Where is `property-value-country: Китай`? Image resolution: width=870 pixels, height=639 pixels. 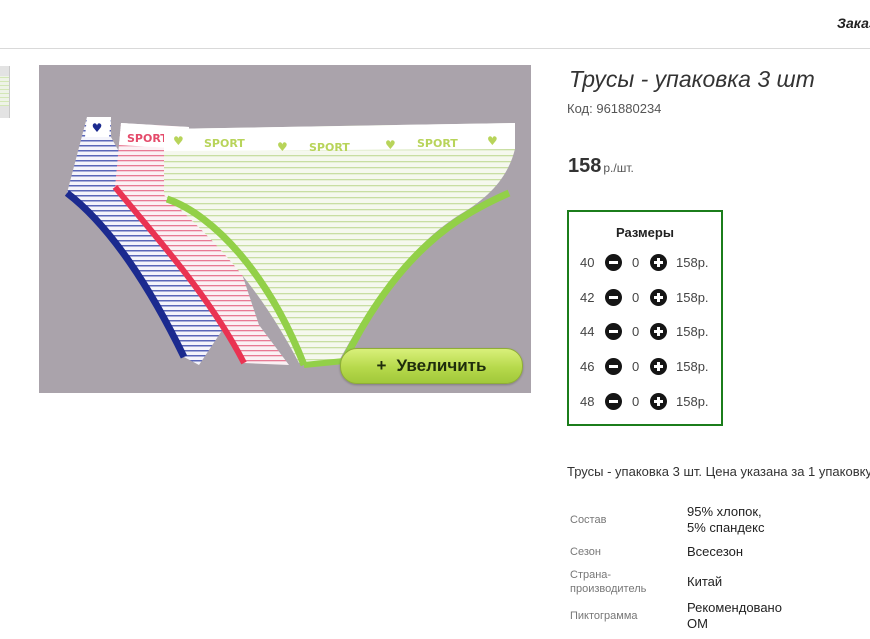 property-value-country: Китай is located at coordinates (705, 581).